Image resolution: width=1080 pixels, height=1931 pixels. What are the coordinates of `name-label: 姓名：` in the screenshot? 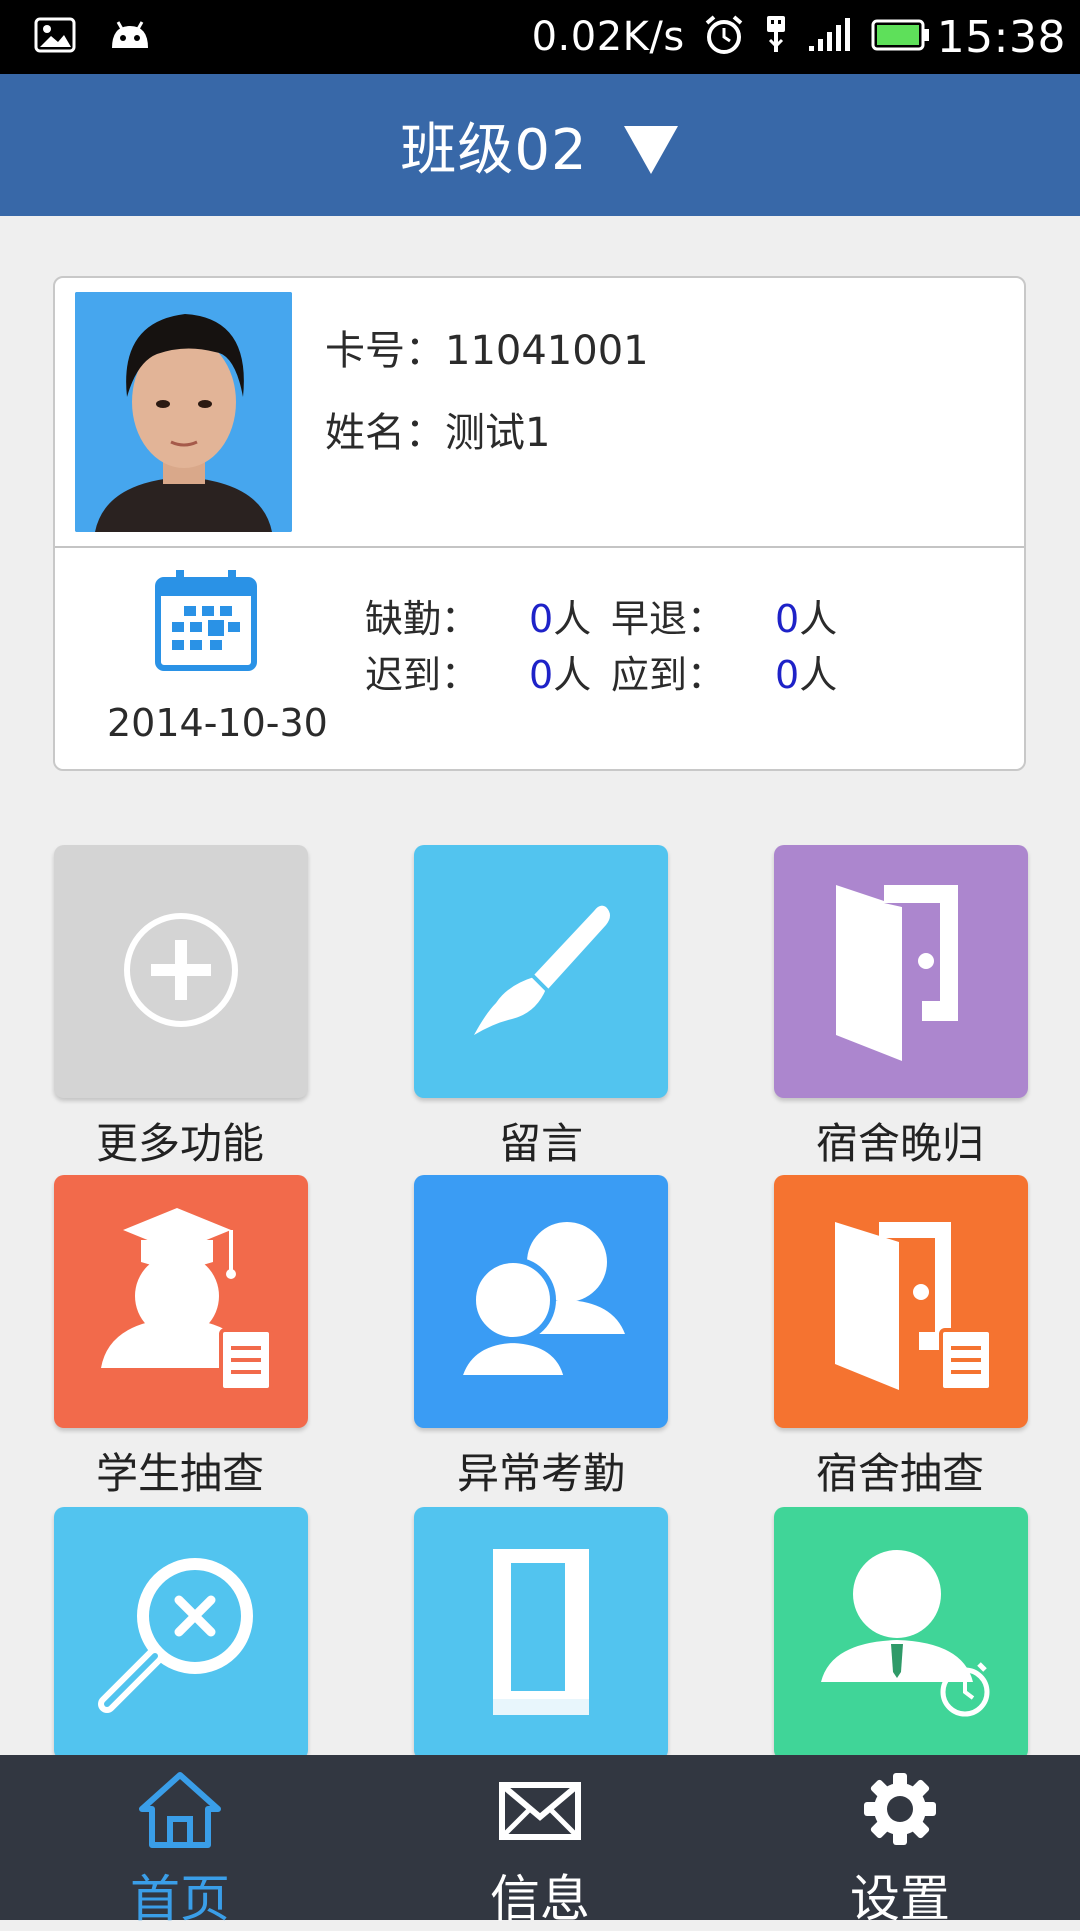 It's located at (385, 433).